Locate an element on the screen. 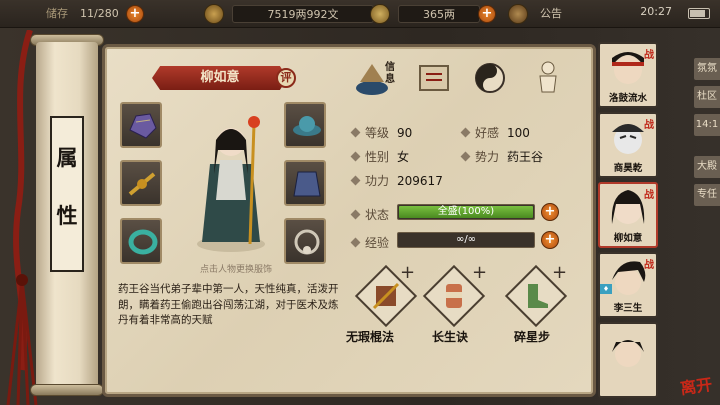 This screenshot has width=720, height=405. add-skill-3-icon: + is located at coordinates (559, 272).